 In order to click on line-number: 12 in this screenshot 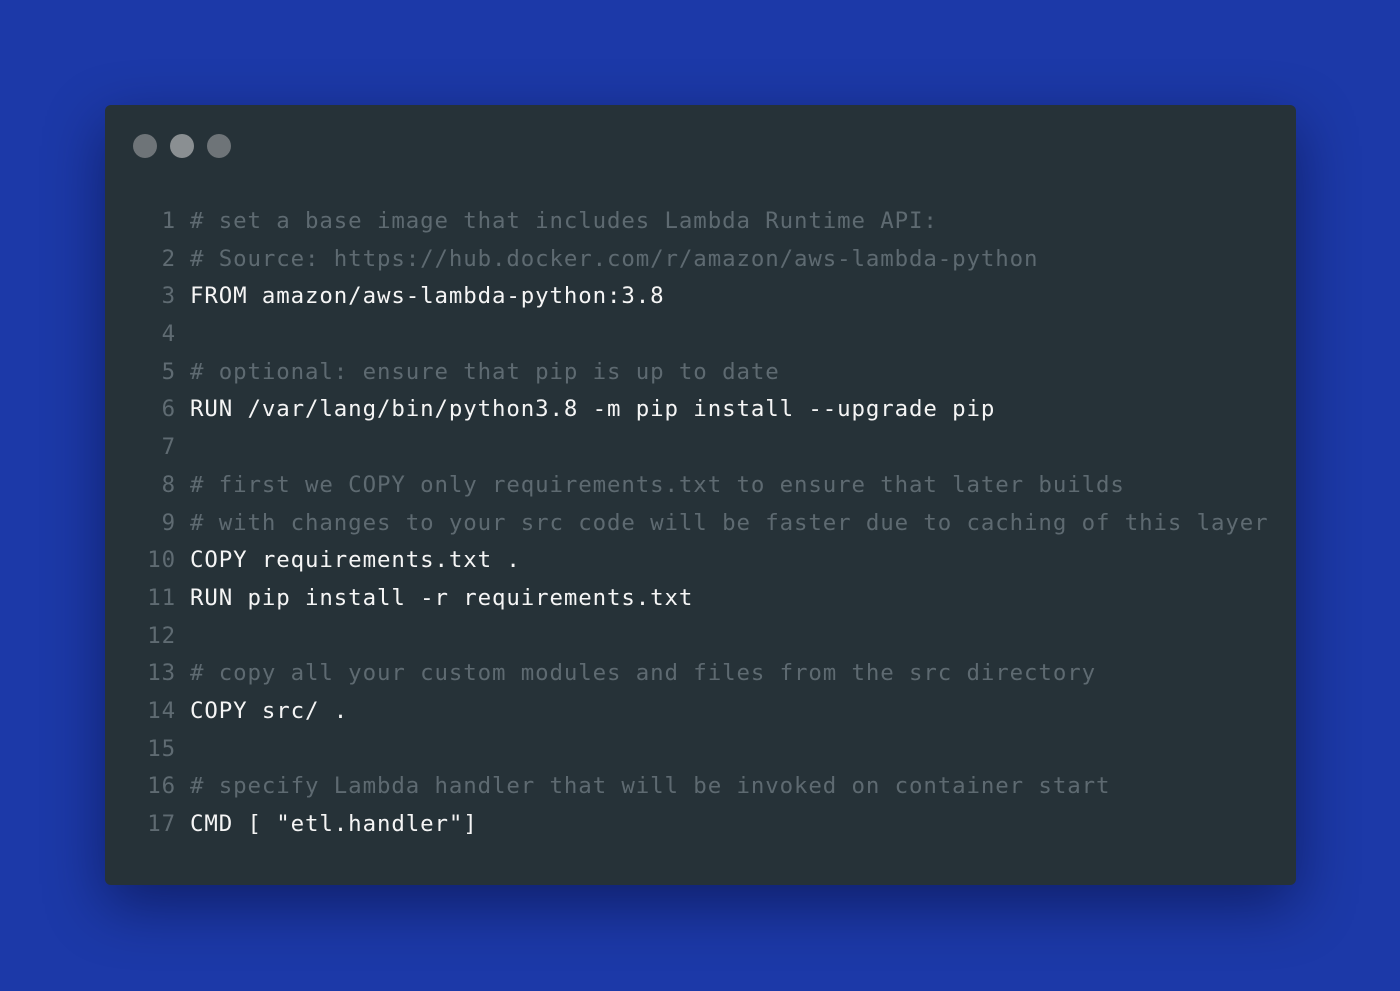, I will do `click(161, 635)`.